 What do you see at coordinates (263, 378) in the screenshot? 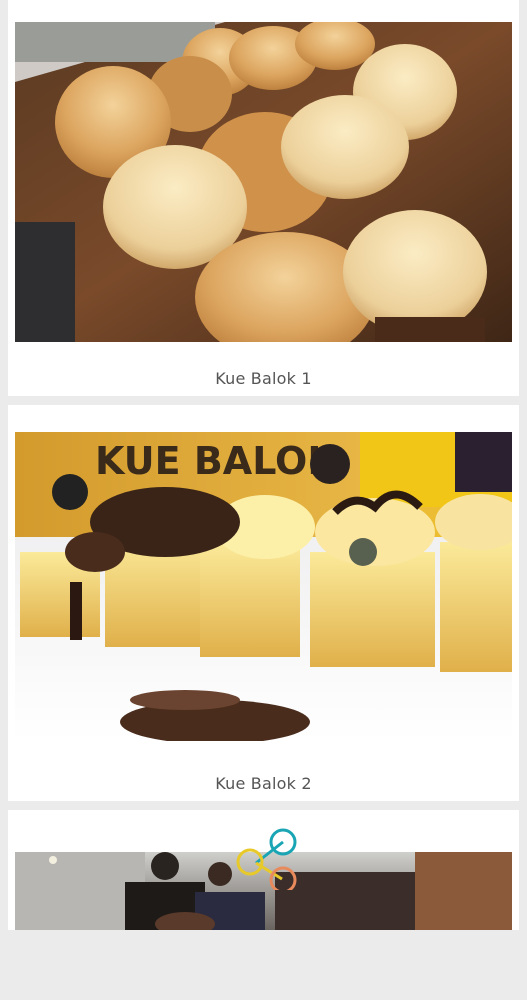
I see `item-caption: Kue Balok 1` at bounding box center [263, 378].